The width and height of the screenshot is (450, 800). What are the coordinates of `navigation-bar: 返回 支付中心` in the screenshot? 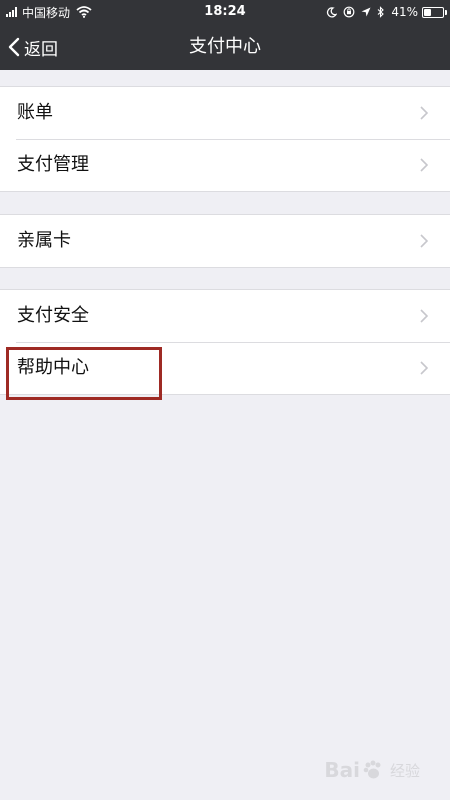 It's located at (225, 47).